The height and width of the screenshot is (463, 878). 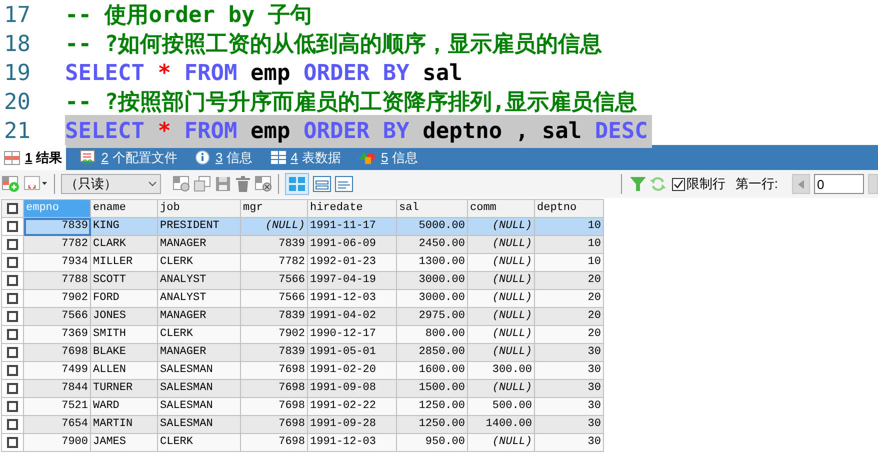 I want to click on select-all-checkbox, so click(x=12, y=208).